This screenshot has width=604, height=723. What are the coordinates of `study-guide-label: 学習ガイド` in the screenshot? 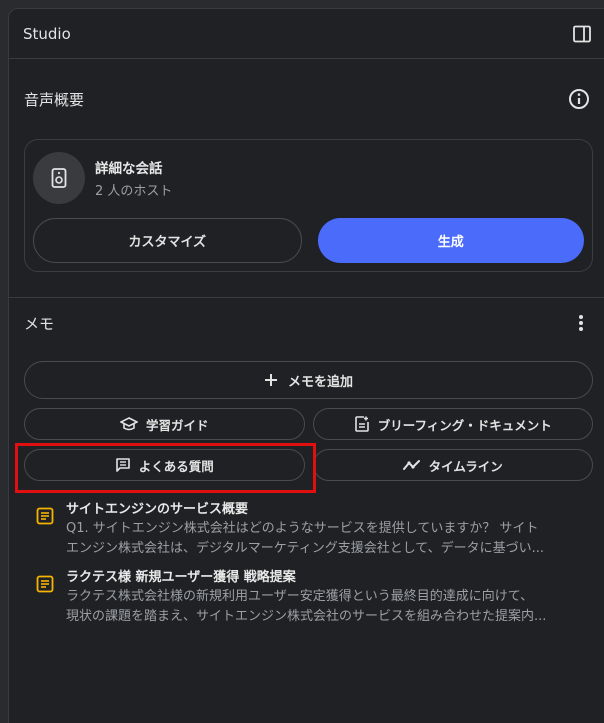 It's located at (177, 425).